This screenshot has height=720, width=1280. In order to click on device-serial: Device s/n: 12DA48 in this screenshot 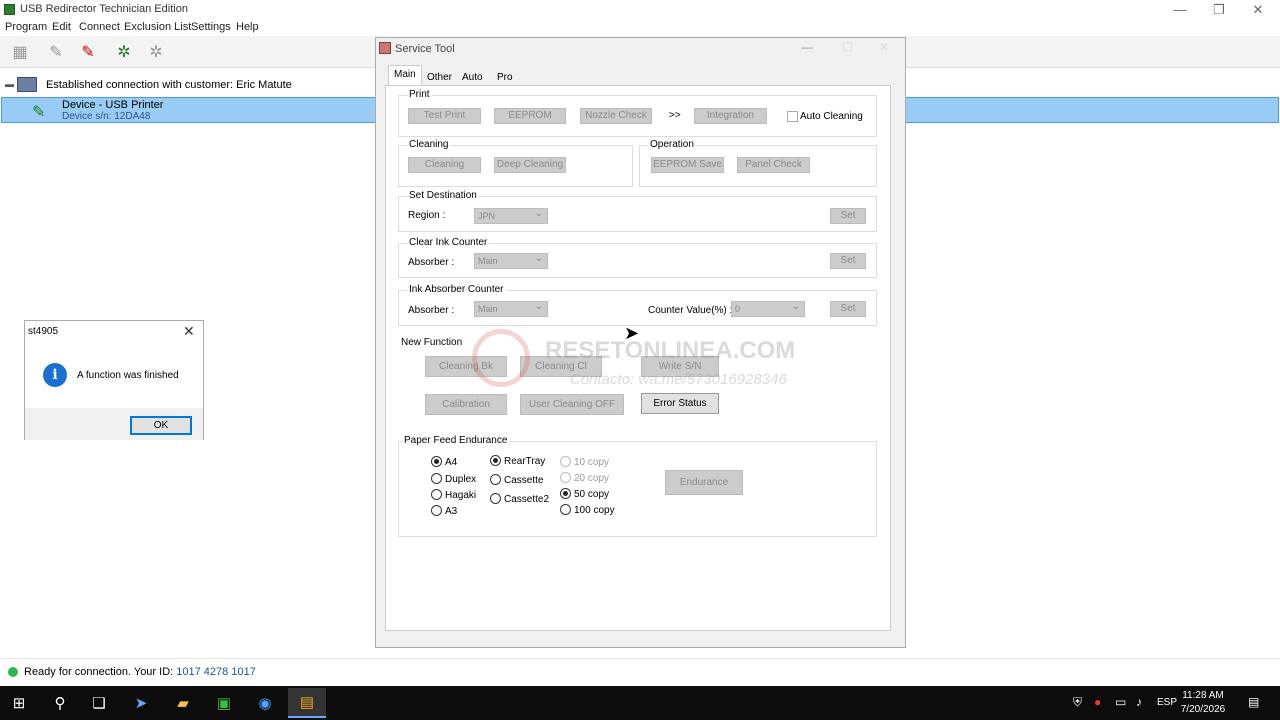, I will do `click(106, 116)`.